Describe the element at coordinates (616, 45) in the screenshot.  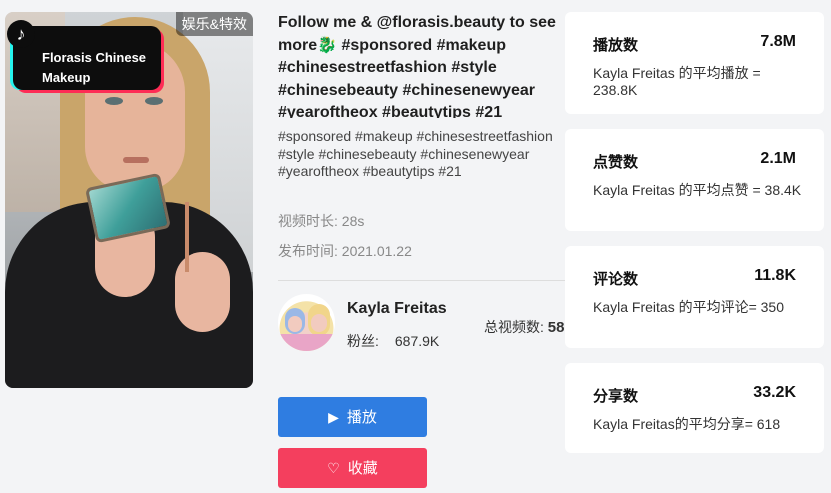
I see `stat-label: 播放数` at that location.